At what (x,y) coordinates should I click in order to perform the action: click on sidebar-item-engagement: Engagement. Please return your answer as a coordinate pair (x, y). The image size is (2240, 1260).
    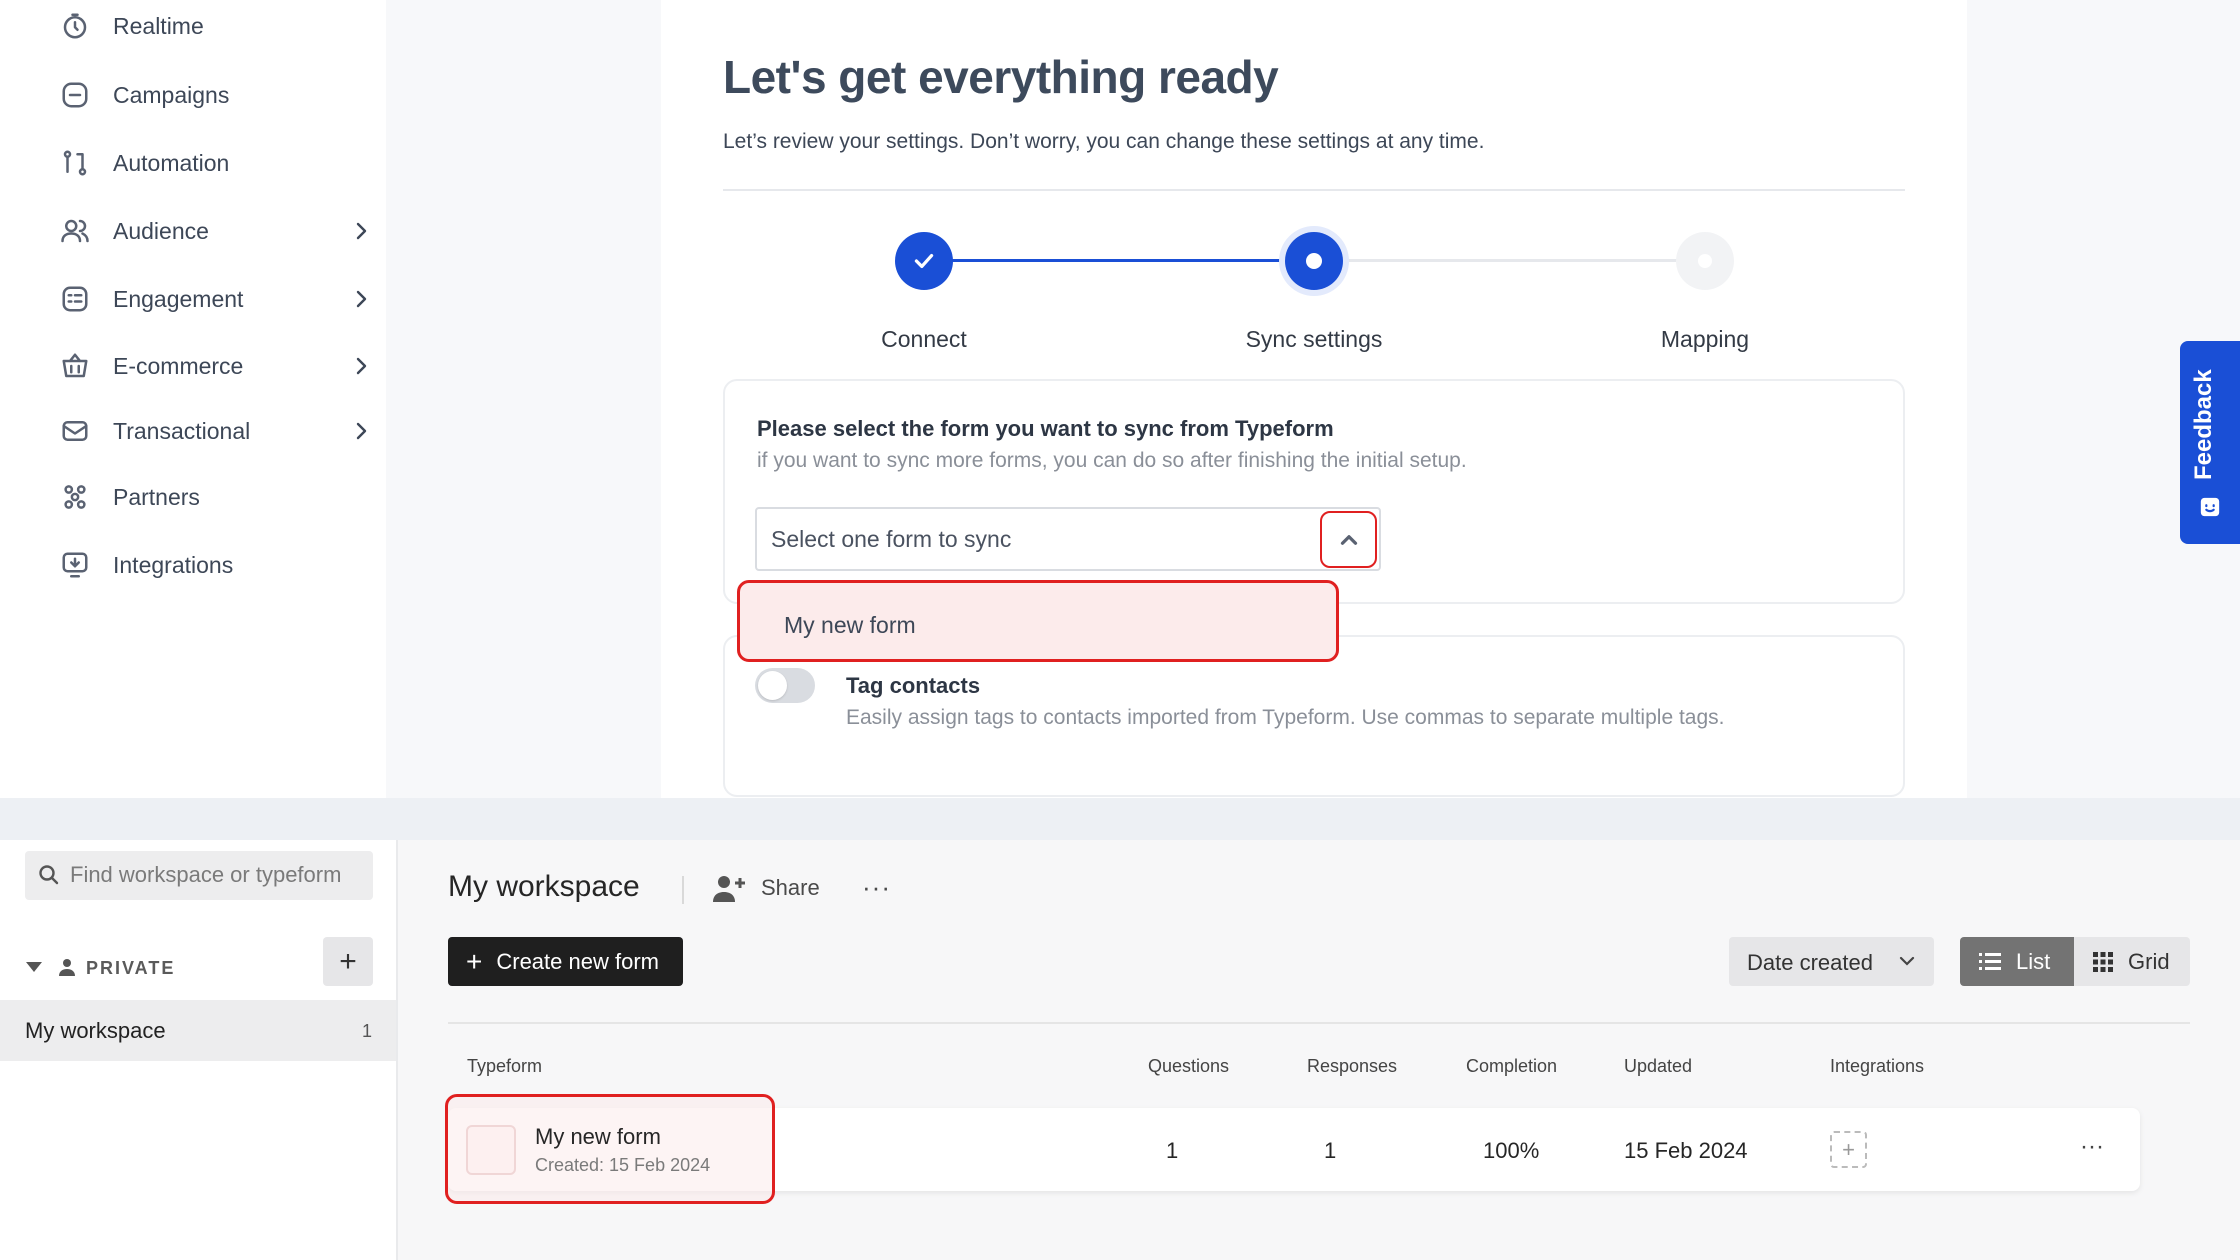
    Looking at the image, I should click on (215, 299).